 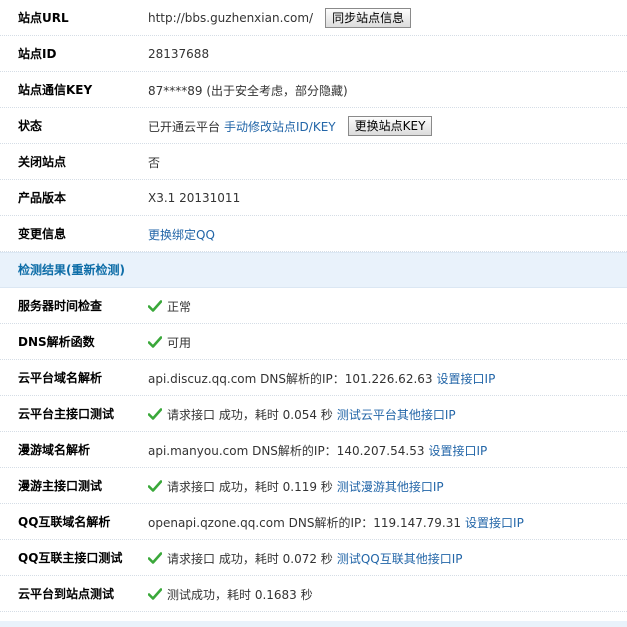 I want to click on site-url-label: 站点URL, so click(x=43, y=18).